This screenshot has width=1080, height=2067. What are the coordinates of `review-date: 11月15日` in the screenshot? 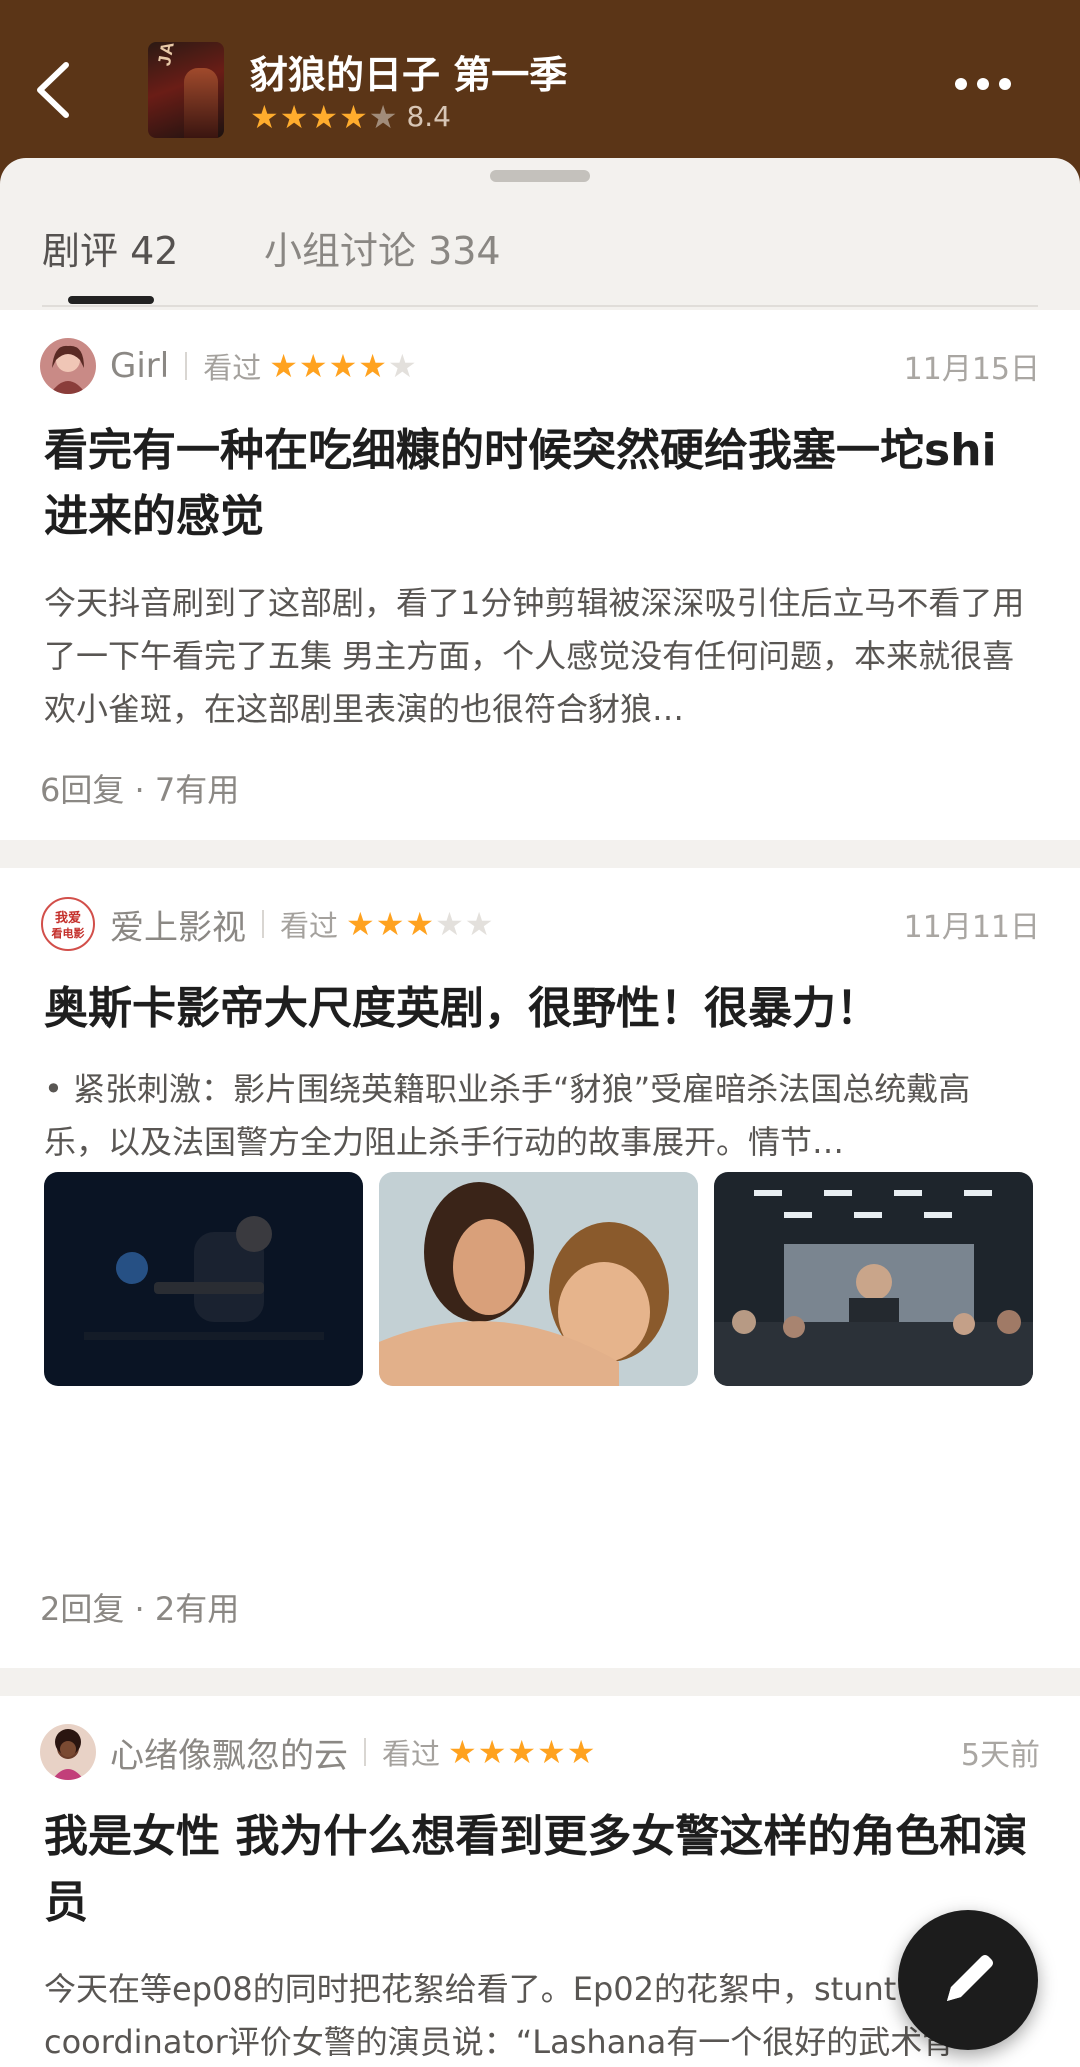 It's located at (971, 369).